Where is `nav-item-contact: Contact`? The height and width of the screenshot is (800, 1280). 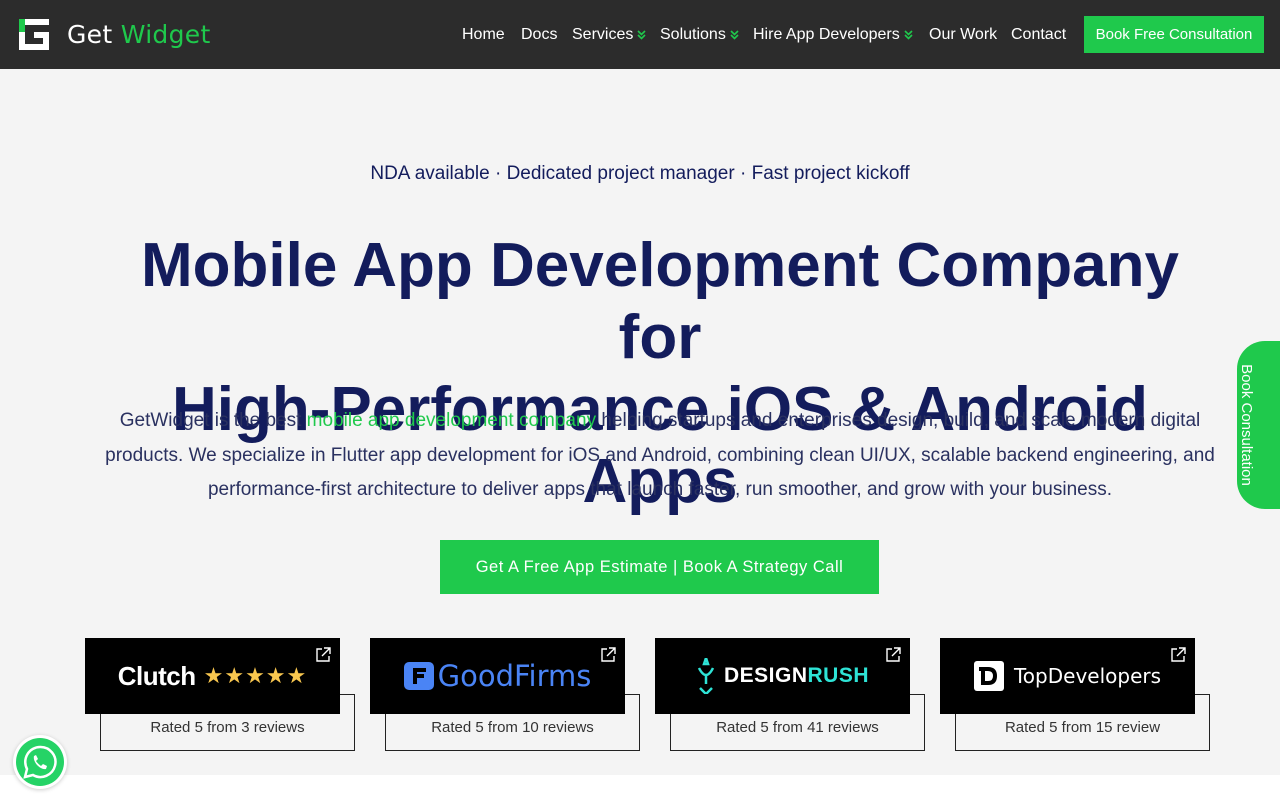
nav-item-contact: Contact is located at coordinates (1038, 35).